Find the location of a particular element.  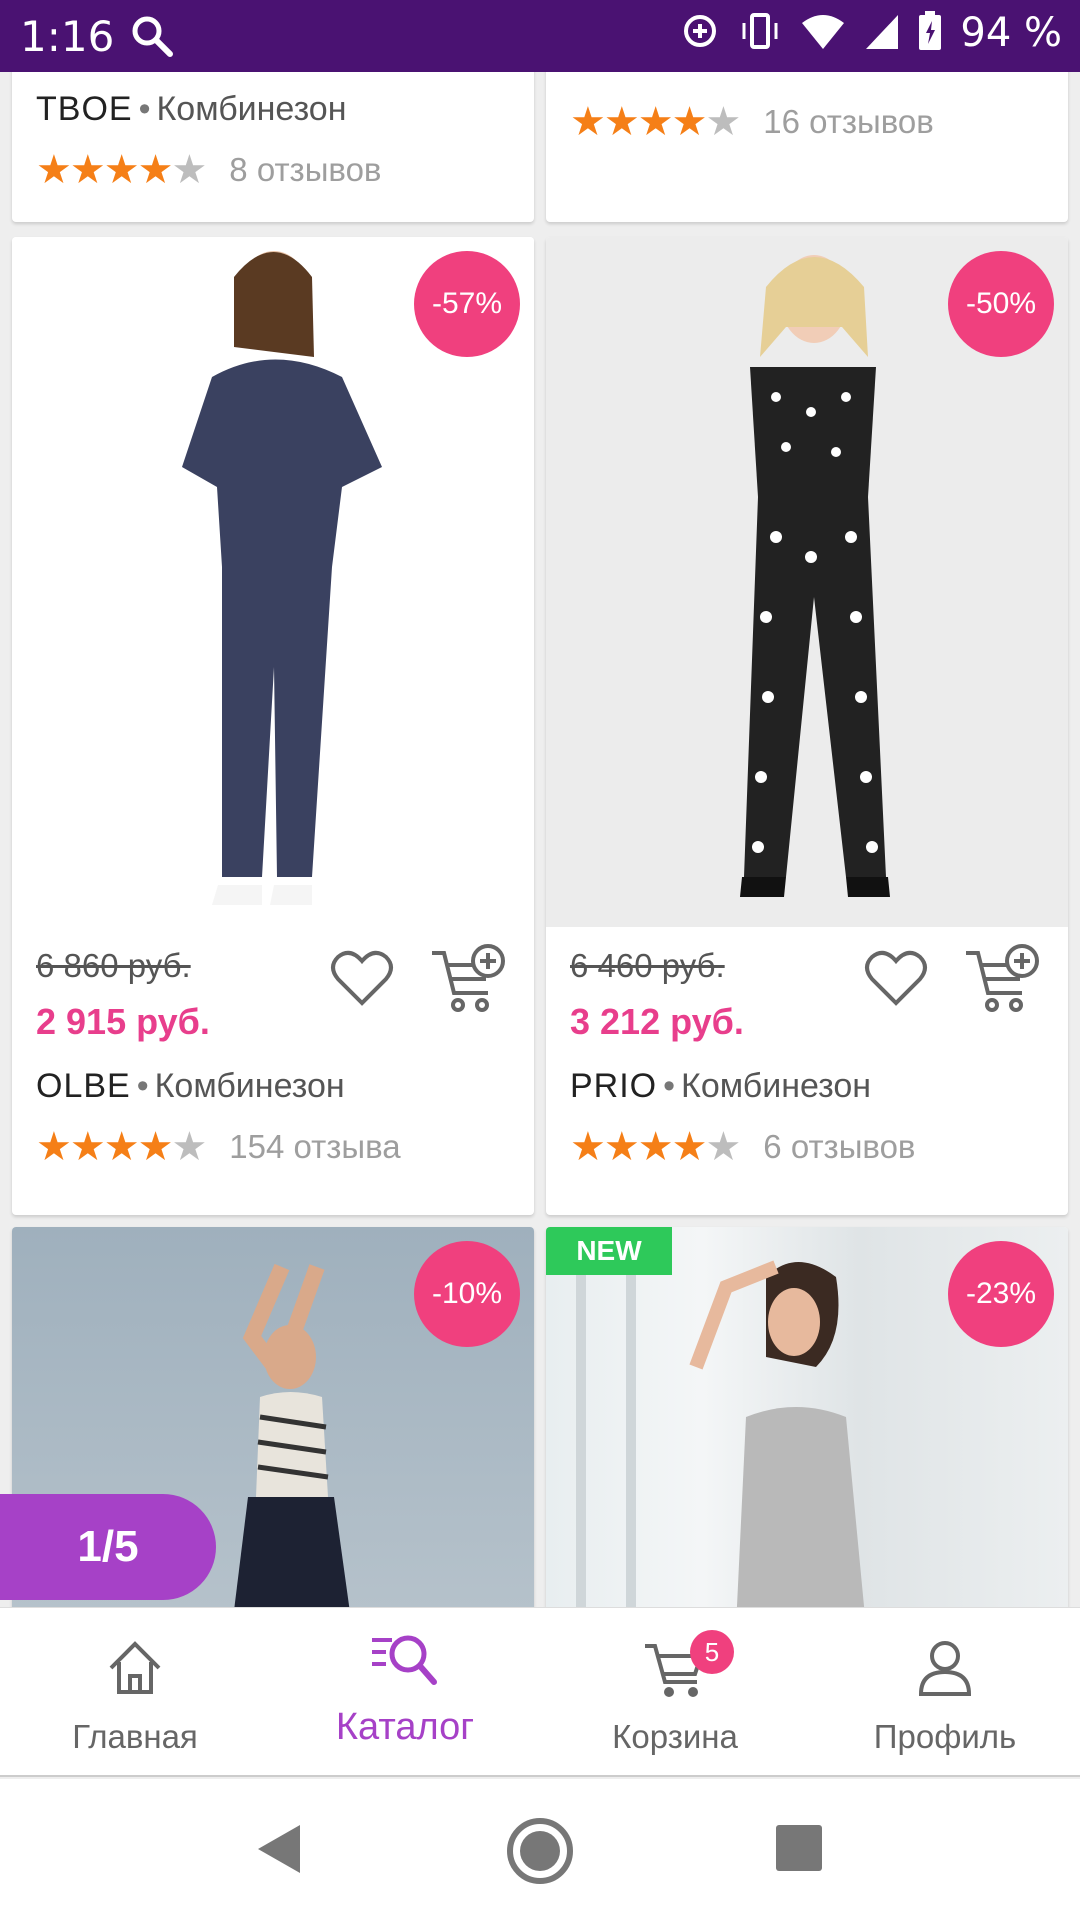

product-brand-line: TBOE • Комбинезон is located at coordinates (191, 109).